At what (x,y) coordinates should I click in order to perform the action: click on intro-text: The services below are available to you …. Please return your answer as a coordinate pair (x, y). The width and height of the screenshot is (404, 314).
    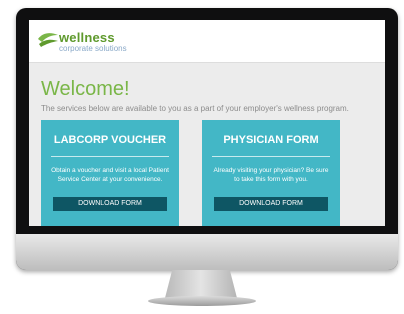
    Looking at the image, I should click on (195, 108).